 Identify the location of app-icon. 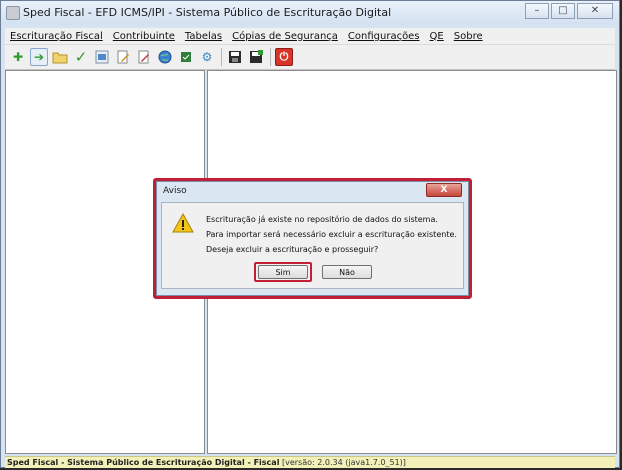
(13, 13).